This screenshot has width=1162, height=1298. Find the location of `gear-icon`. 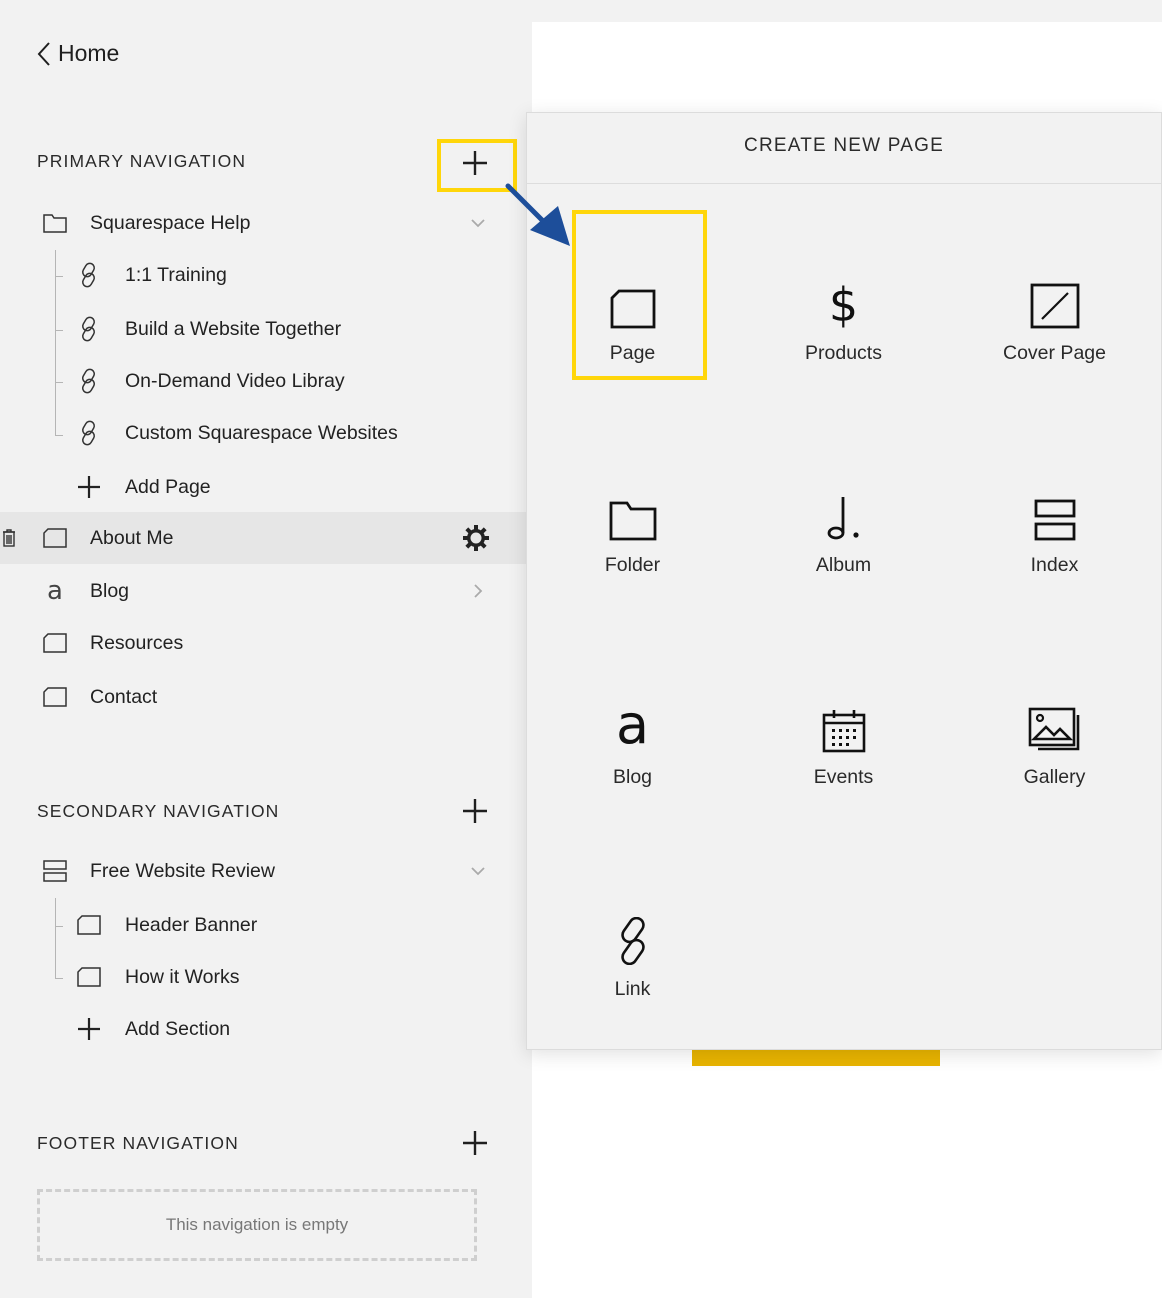

gear-icon is located at coordinates (476, 538).